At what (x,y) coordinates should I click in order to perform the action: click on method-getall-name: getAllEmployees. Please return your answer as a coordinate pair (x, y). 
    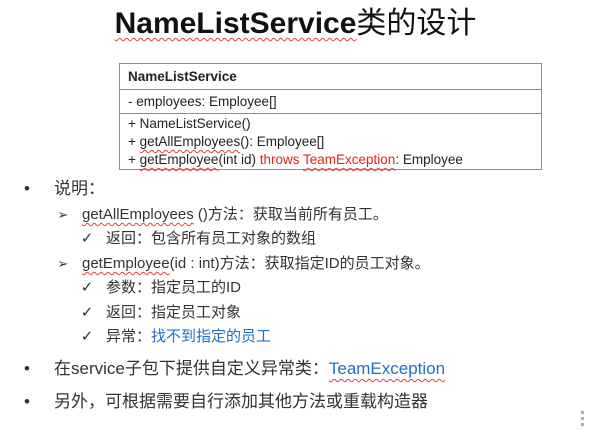
    Looking at the image, I should click on (138, 214).